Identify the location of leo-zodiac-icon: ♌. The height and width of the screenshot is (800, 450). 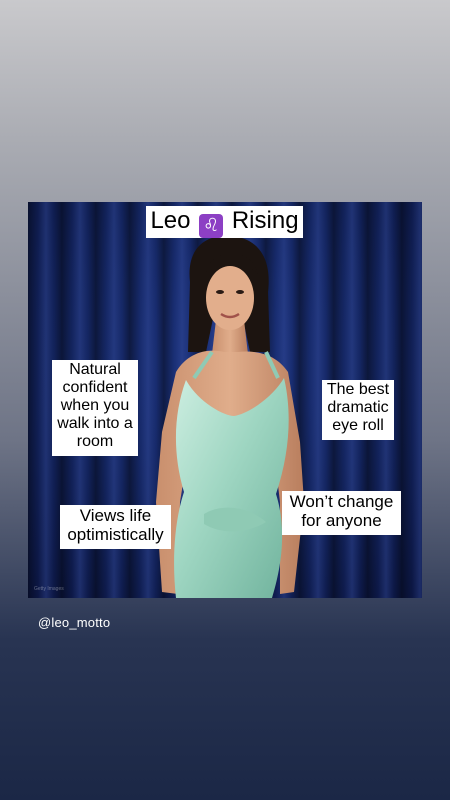
(211, 226).